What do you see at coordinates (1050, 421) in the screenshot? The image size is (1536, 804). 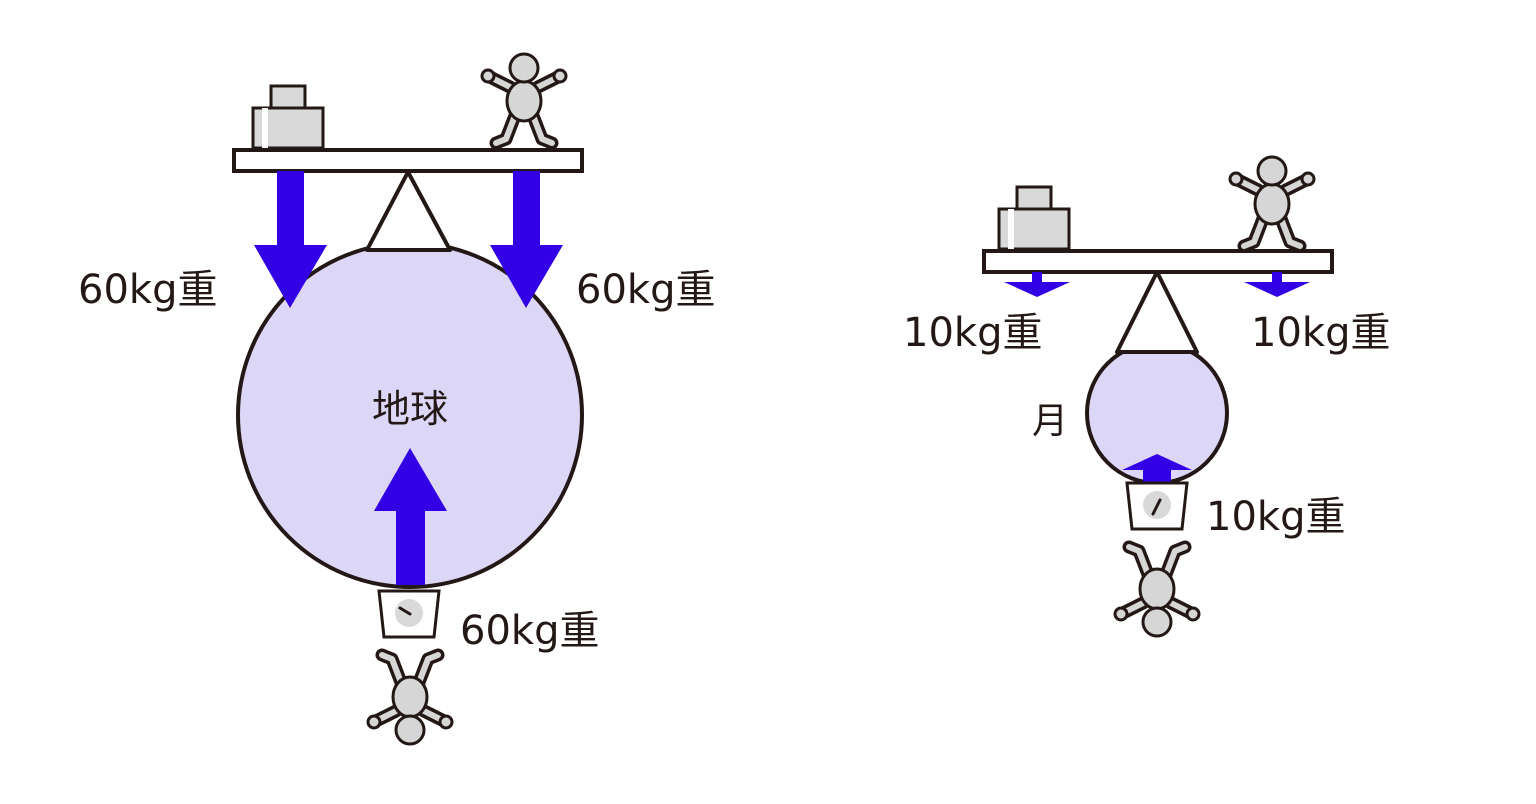 I see `moon-label: 月` at bounding box center [1050, 421].